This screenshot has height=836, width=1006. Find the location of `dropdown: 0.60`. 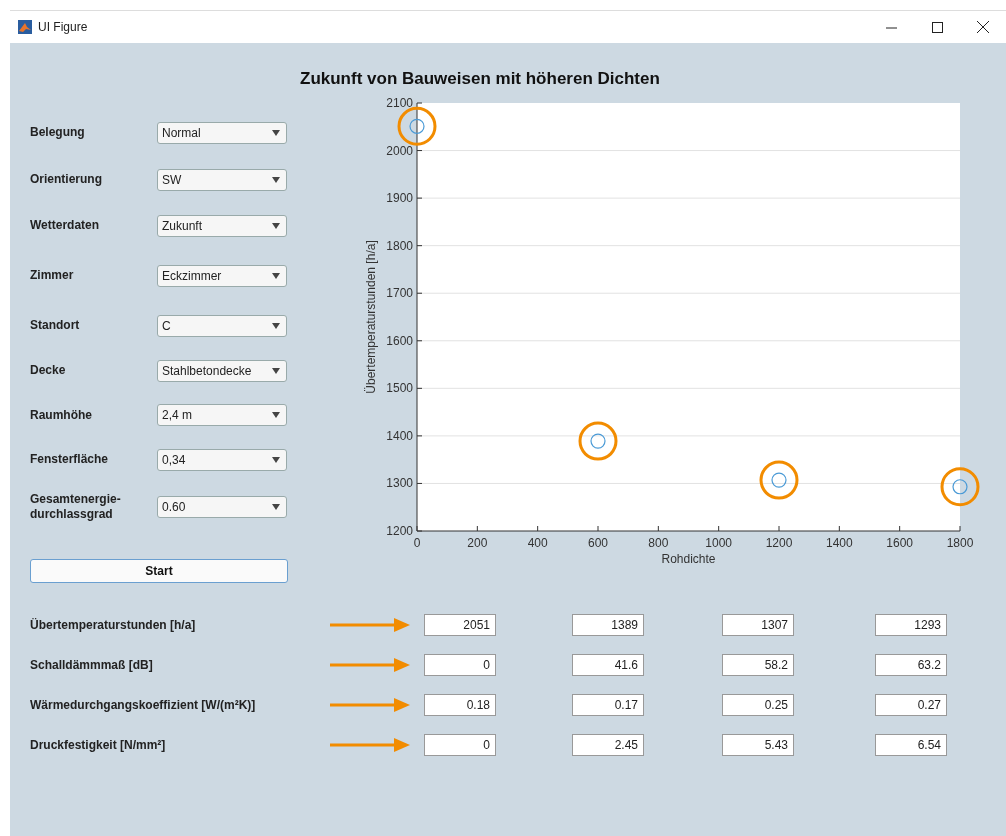

dropdown: 0.60 is located at coordinates (222, 506).